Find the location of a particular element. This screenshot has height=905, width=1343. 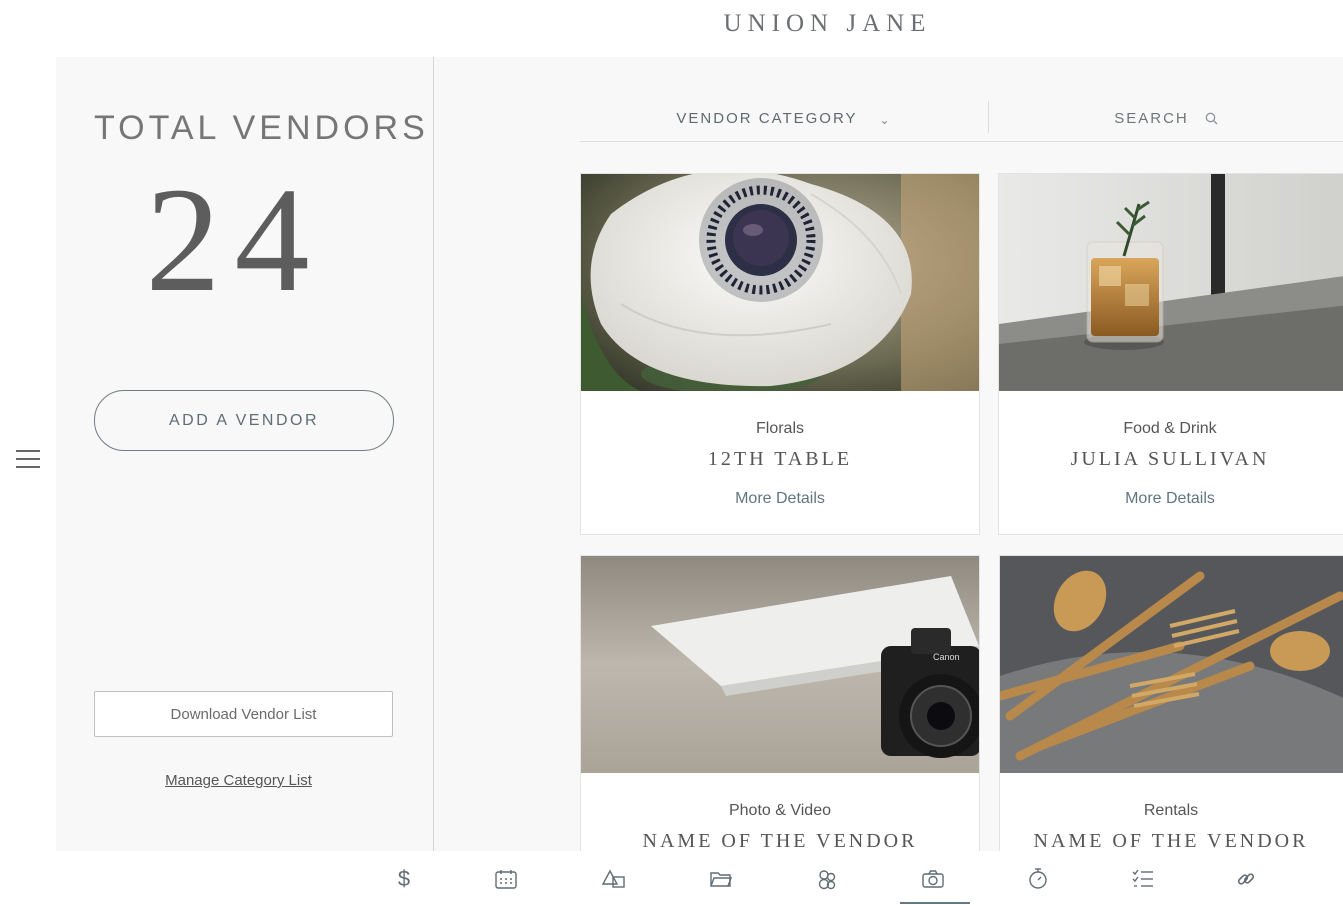

vendor-photo-cocktail is located at coordinates (1171, 282).